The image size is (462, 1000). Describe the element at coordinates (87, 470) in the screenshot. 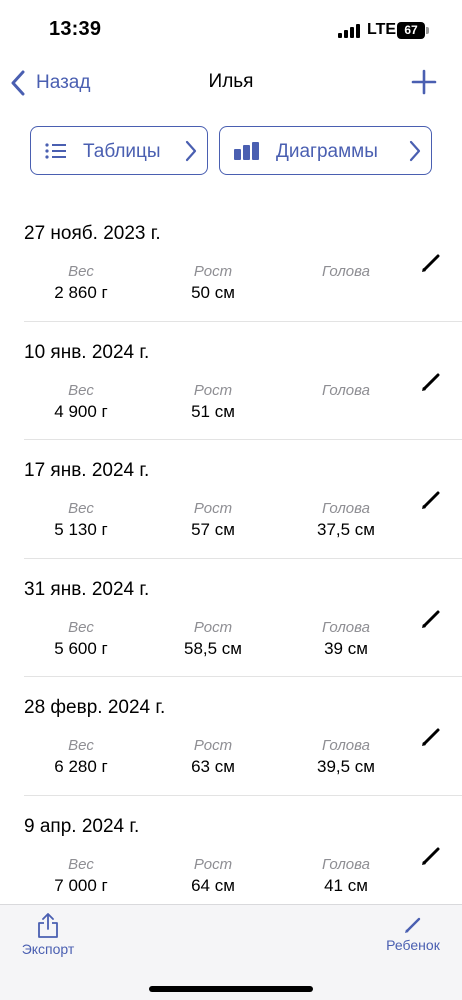

I see `entry-date: 17 янв. 2024 г.` at that location.